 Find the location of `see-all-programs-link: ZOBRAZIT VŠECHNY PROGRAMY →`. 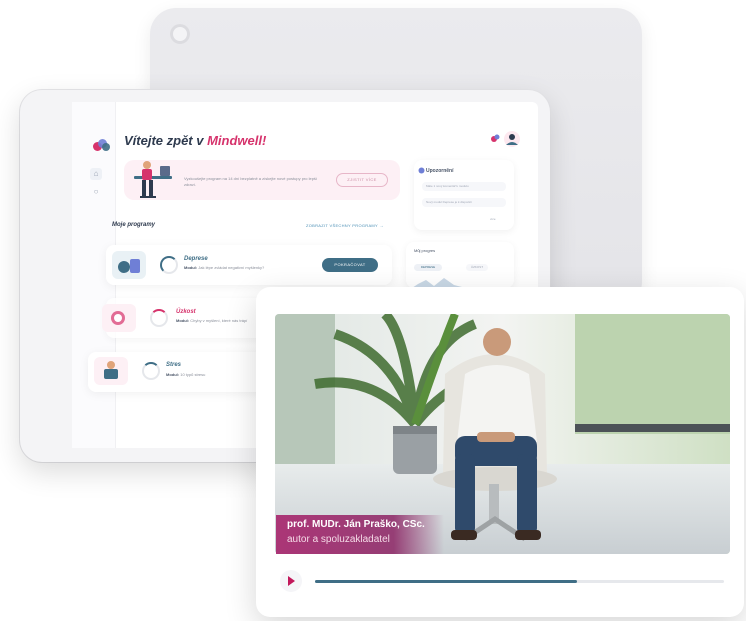

see-all-programs-link: ZOBRAZIT VŠECHNY PROGRAMY → is located at coordinates (345, 225).